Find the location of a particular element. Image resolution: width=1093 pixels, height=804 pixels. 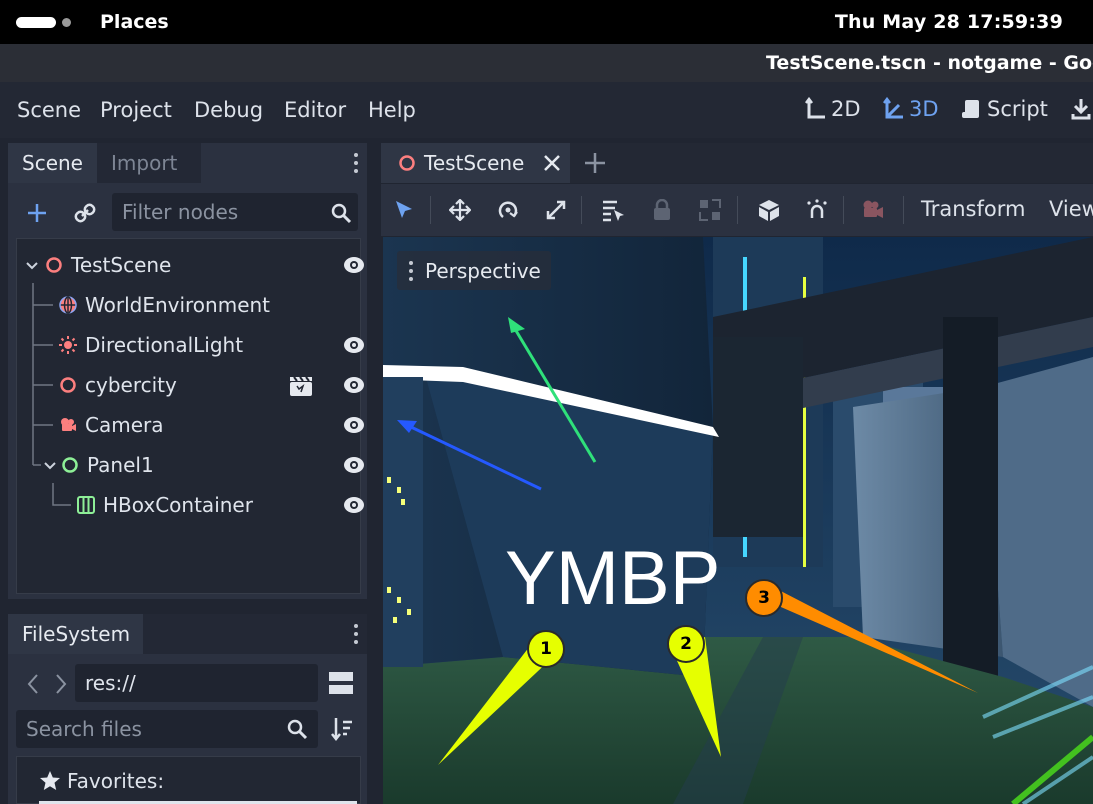

camera-icon is located at coordinates (68, 424).